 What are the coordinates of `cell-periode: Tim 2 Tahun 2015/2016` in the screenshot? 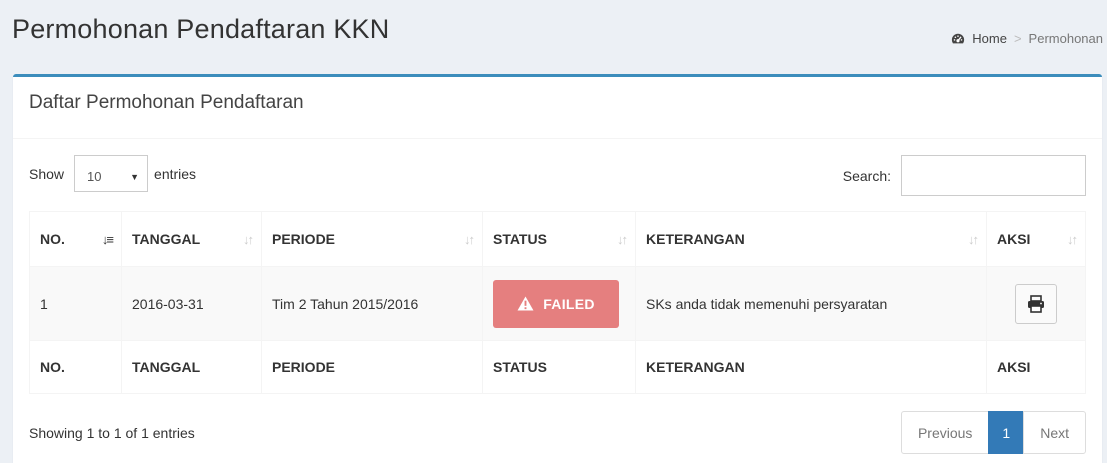 It's located at (372, 303).